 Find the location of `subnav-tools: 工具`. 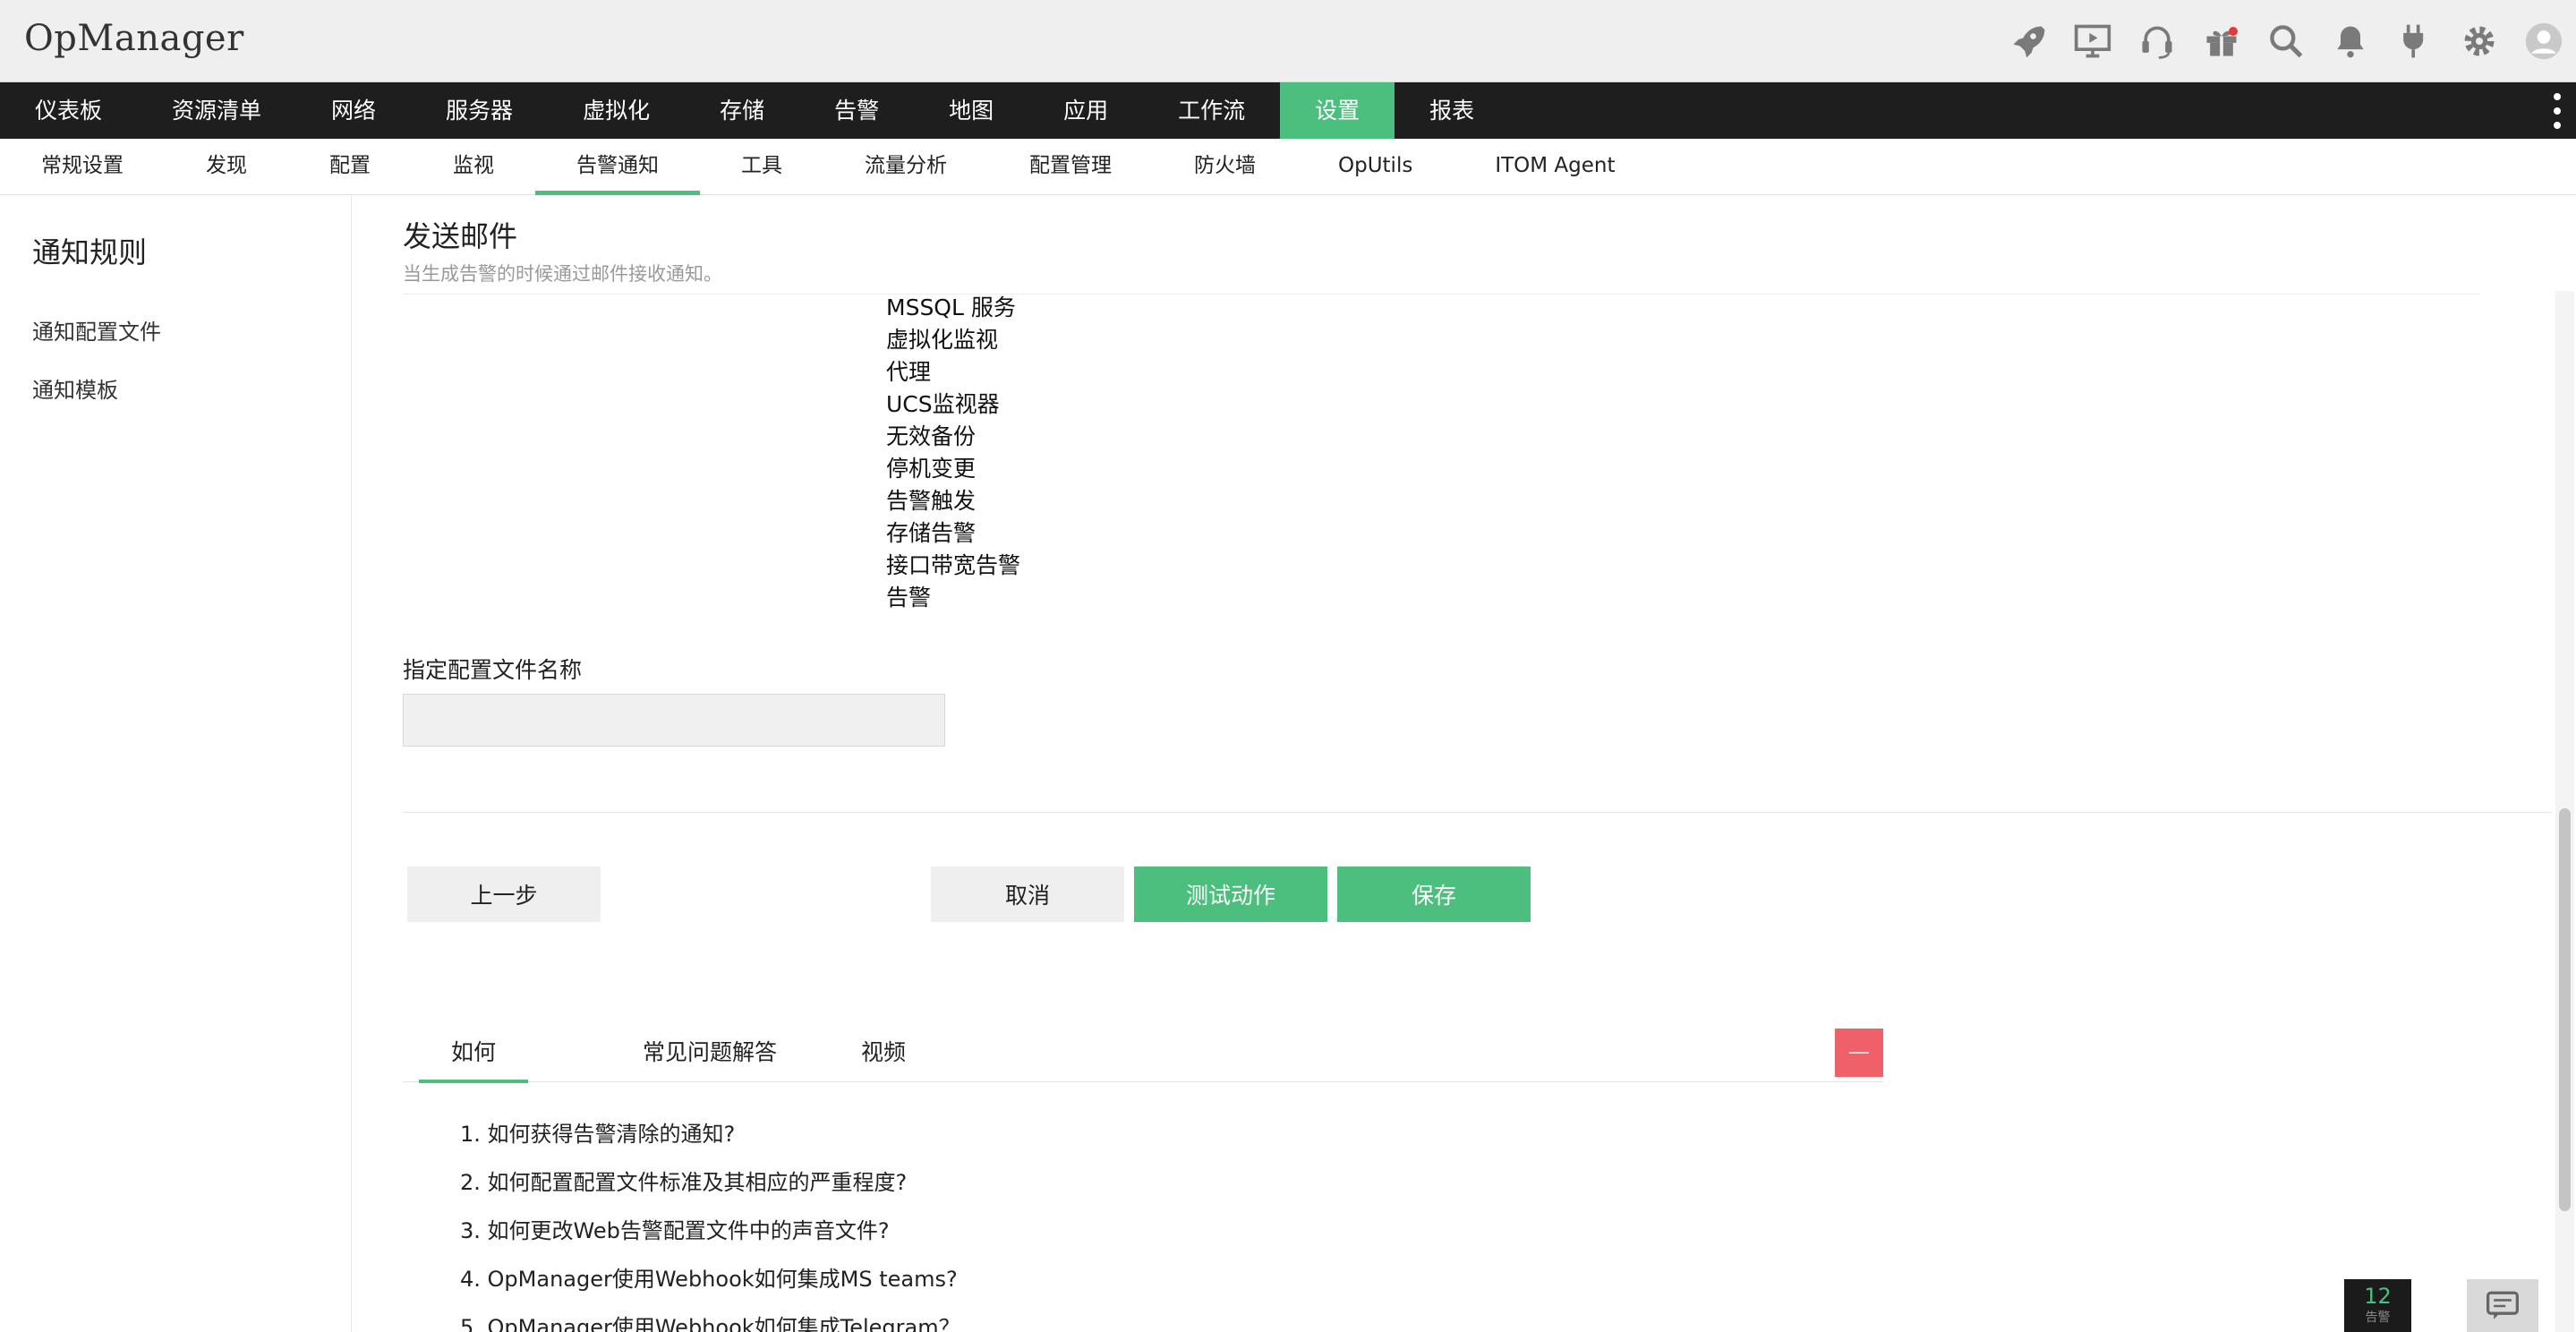

subnav-tools: 工具 is located at coordinates (761, 167).